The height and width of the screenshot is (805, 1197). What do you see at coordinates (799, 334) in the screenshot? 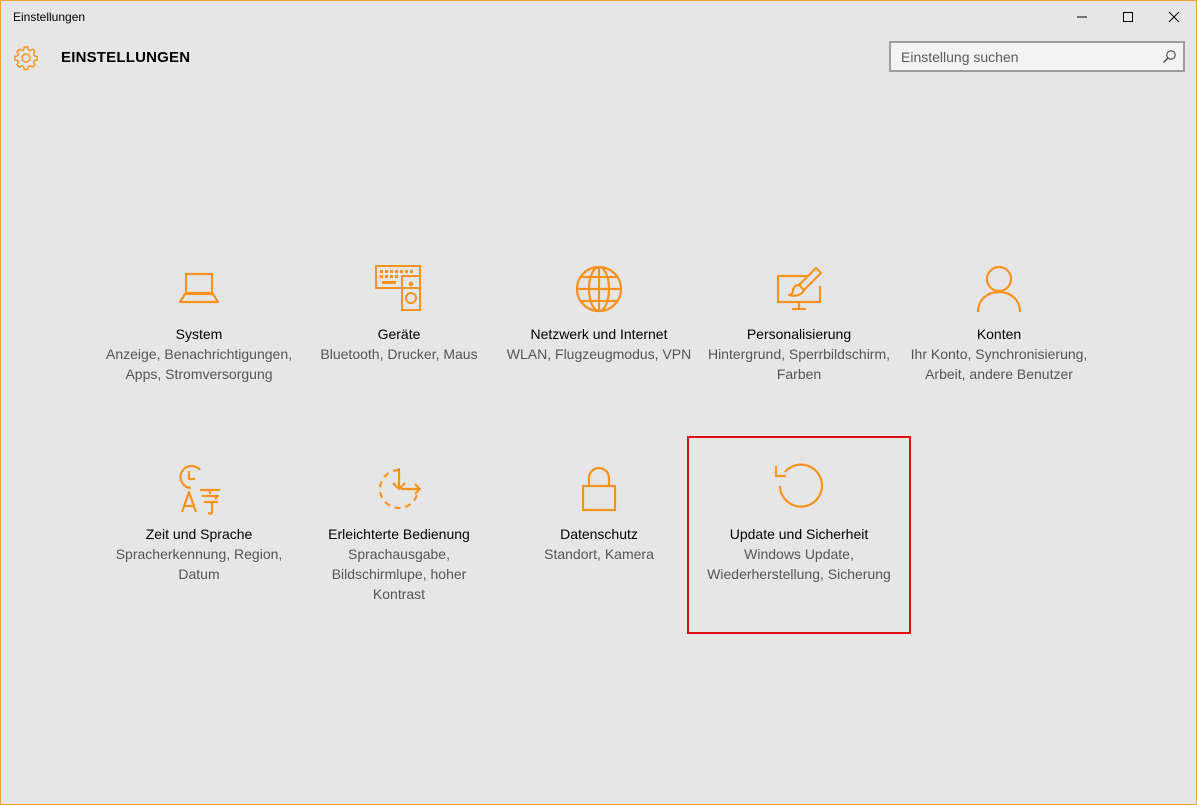
I see `tile-label: Personalisierung` at bounding box center [799, 334].